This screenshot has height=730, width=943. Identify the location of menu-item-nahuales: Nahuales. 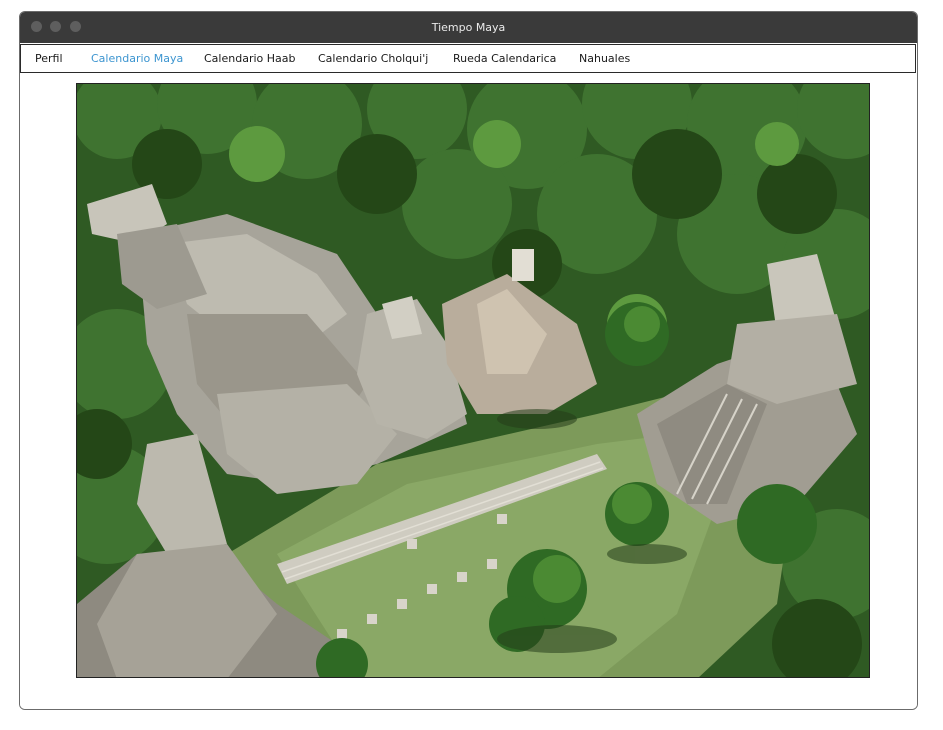
(604, 58).